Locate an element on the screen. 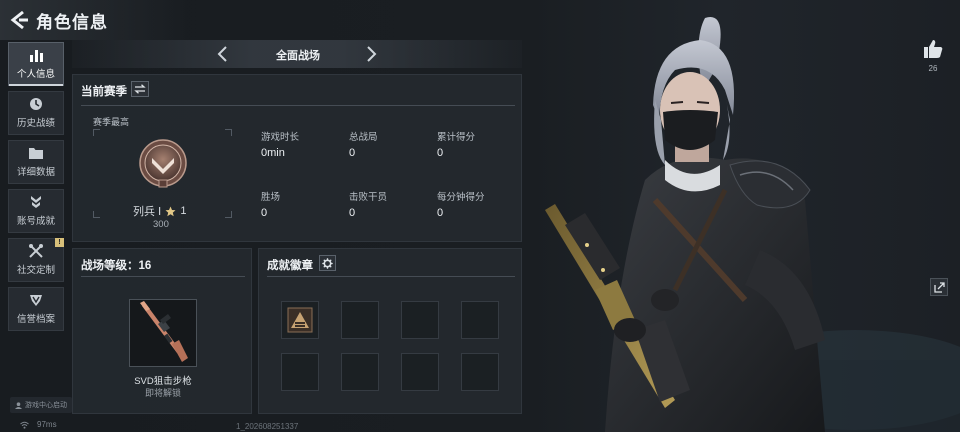 This screenshot has width=960, height=432. bar-chart-icon is located at coordinates (36, 56).